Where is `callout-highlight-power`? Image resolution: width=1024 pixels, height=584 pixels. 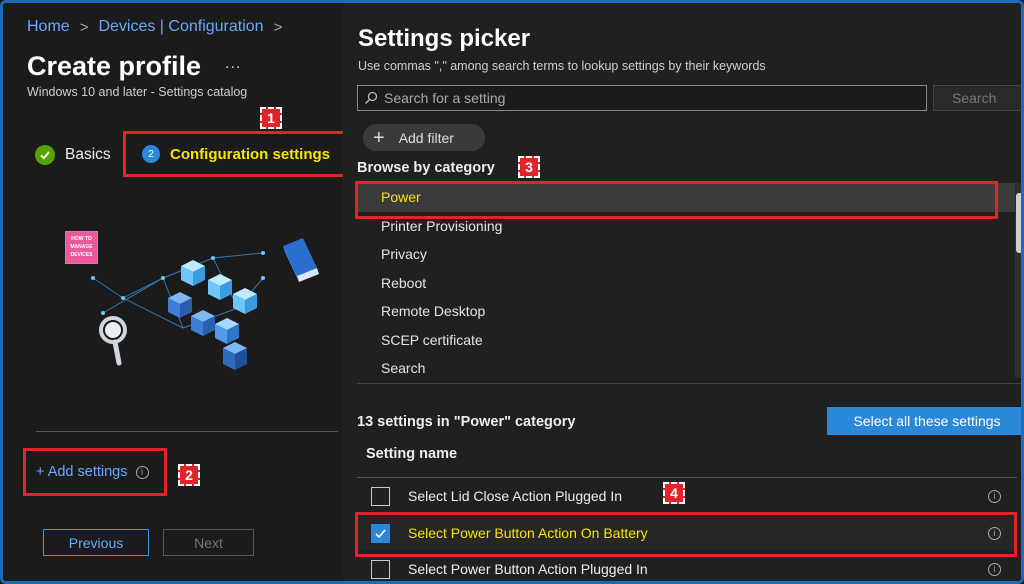 callout-highlight-power is located at coordinates (676, 200).